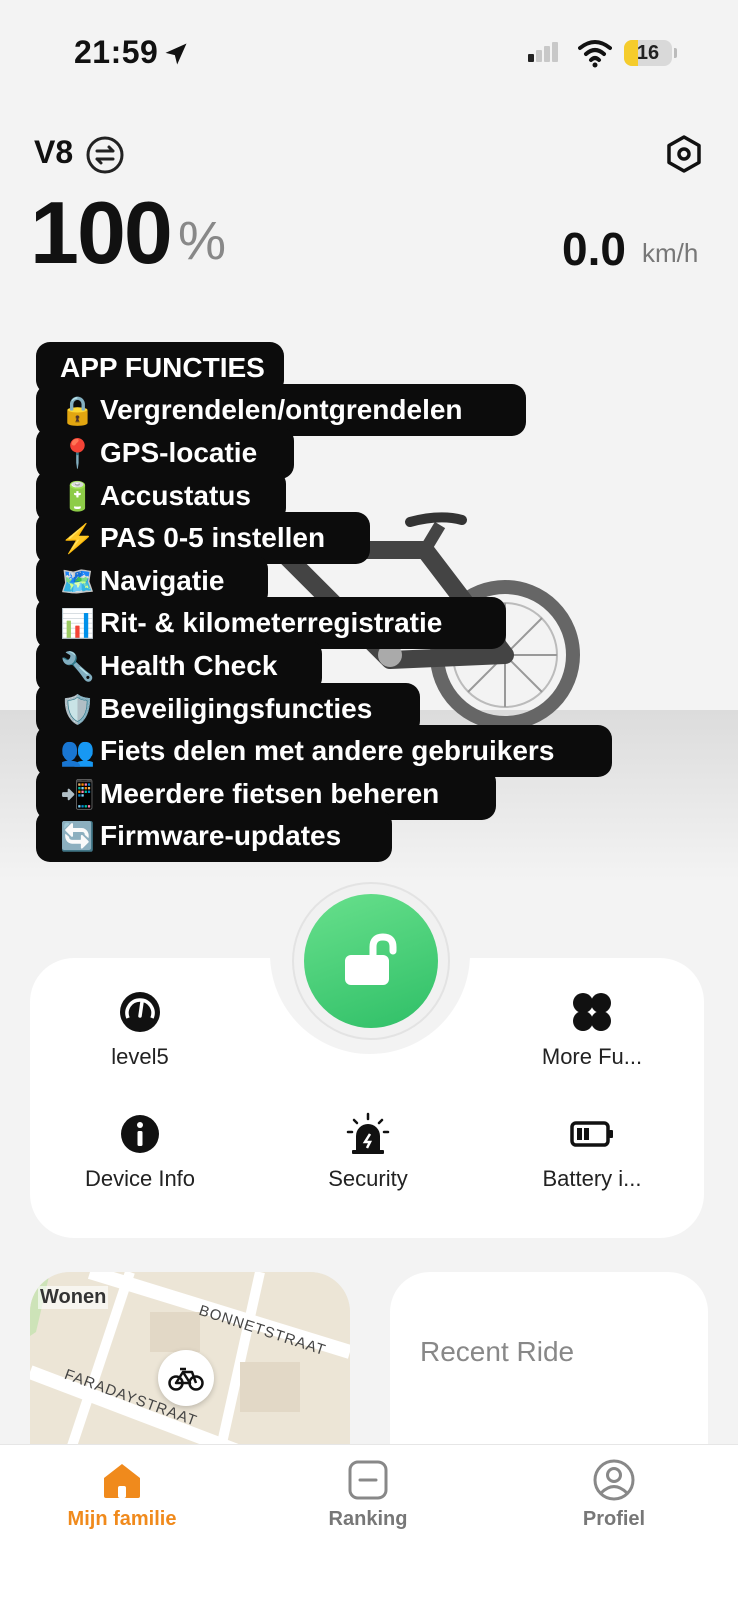 This screenshot has height=1601, width=738. What do you see at coordinates (213, 537) in the screenshot?
I see `overlay-item-text: PAS 0-5 instellen` at bounding box center [213, 537].